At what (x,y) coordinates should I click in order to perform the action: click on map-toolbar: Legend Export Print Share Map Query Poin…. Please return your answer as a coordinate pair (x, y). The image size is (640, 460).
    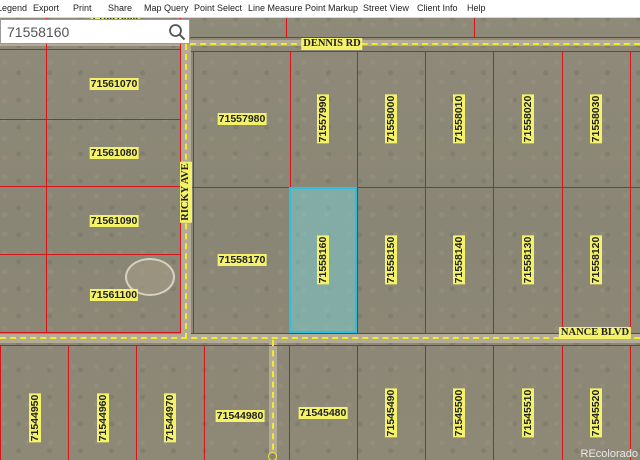
    Looking at the image, I should click on (320, 9).